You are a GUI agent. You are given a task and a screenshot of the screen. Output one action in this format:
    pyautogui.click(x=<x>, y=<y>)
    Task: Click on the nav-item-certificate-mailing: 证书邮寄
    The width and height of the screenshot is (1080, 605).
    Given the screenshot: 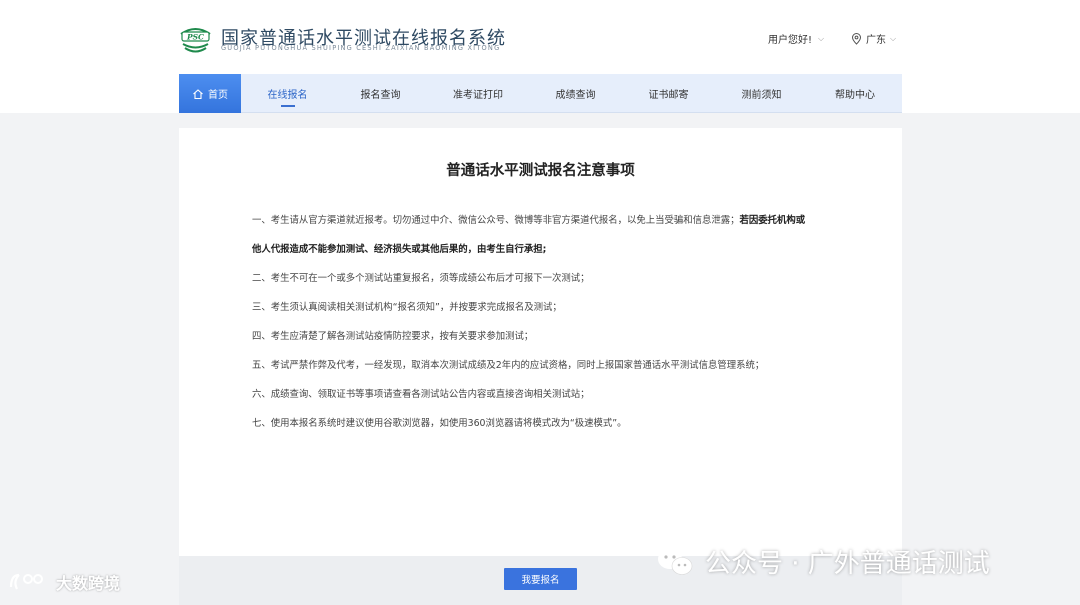 What is the action you would take?
    pyautogui.click(x=668, y=93)
    